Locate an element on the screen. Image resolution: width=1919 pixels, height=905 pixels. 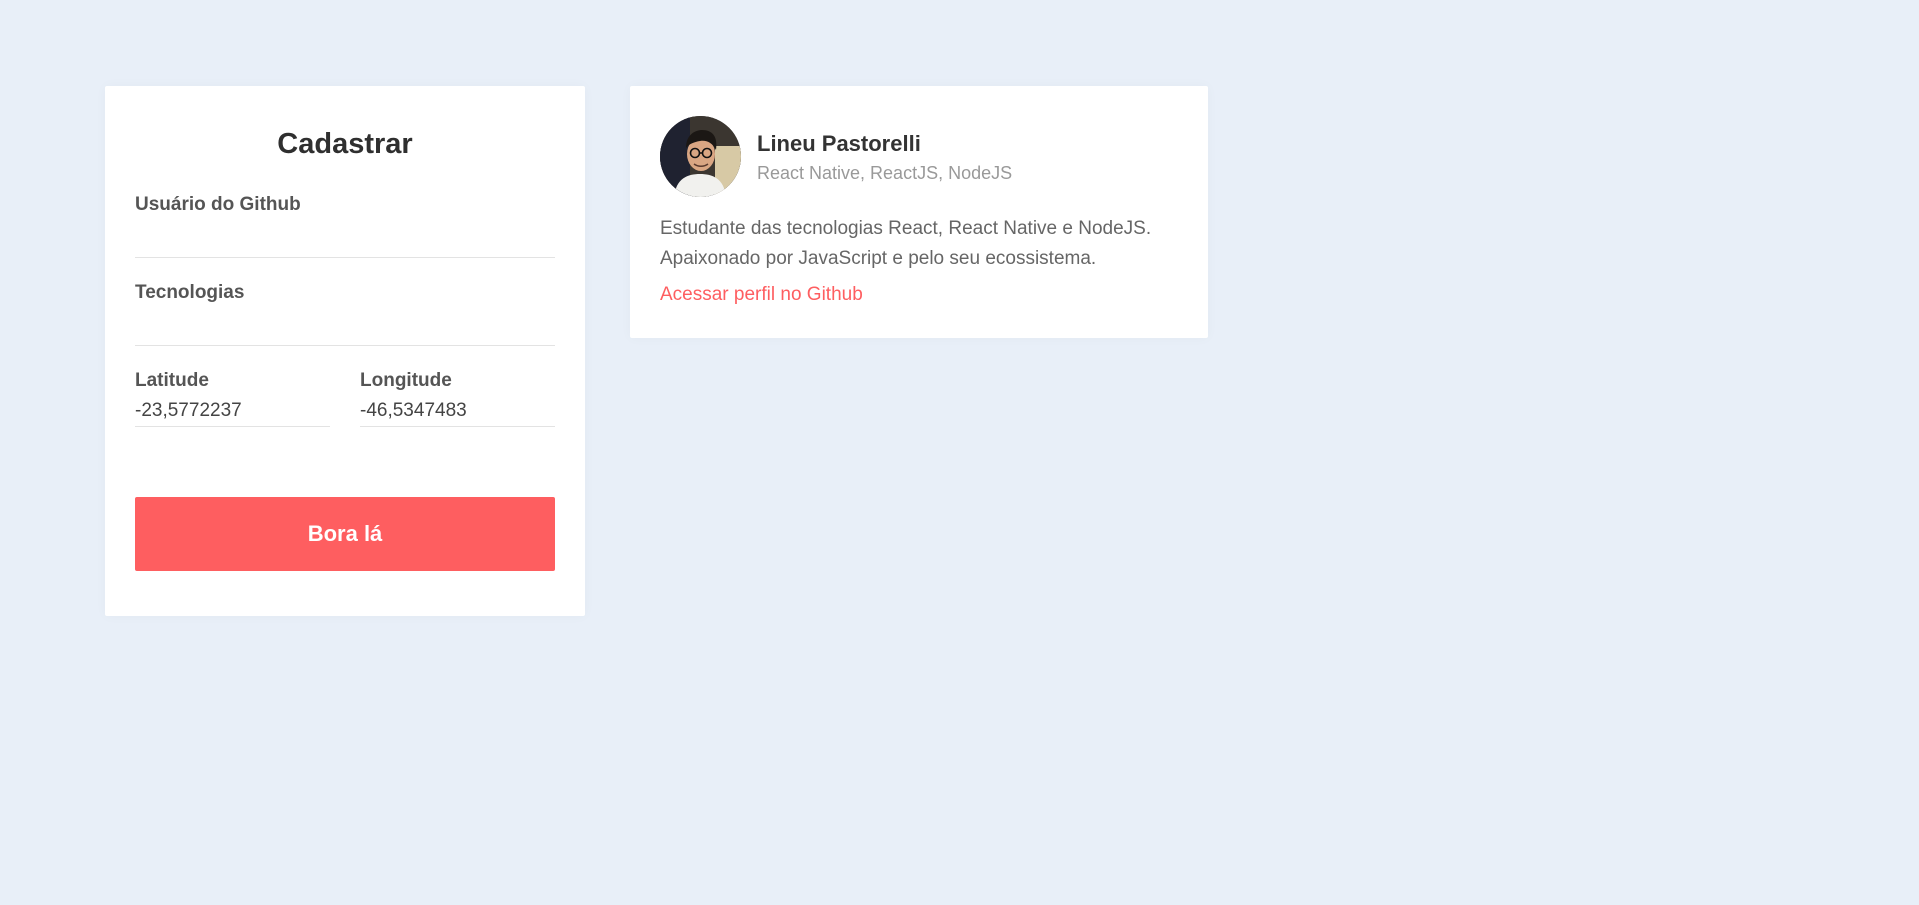
form-title: Cadastrar is located at coordinates (345, 144).